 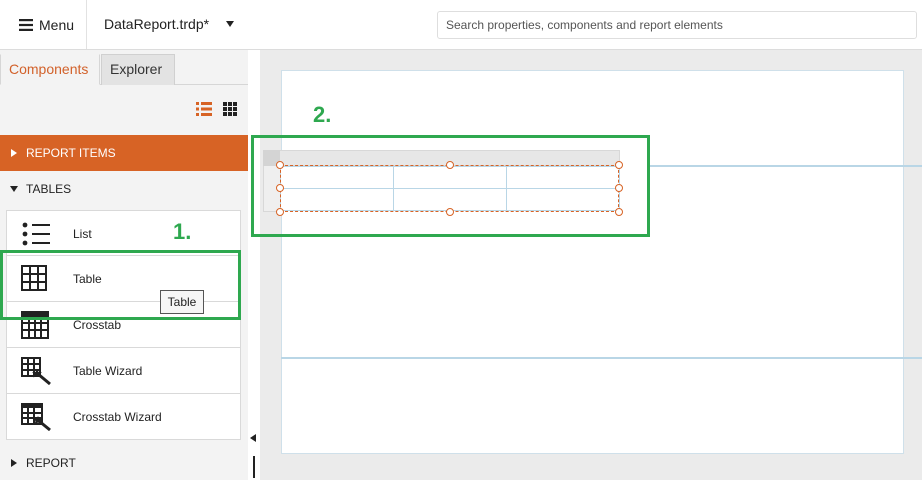 I want to click on list-view-icon, so click(x=204, y=109).